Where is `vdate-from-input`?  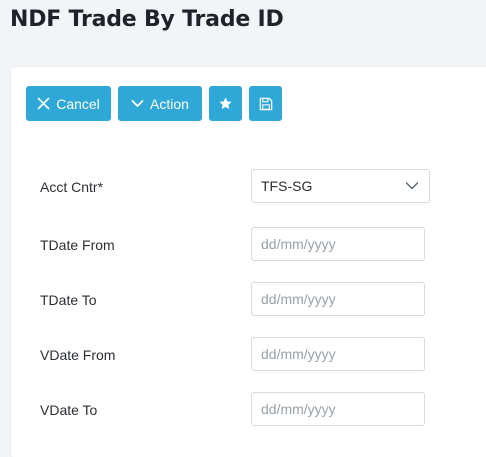 vdate-from-input is located at coordinates (338, 354).